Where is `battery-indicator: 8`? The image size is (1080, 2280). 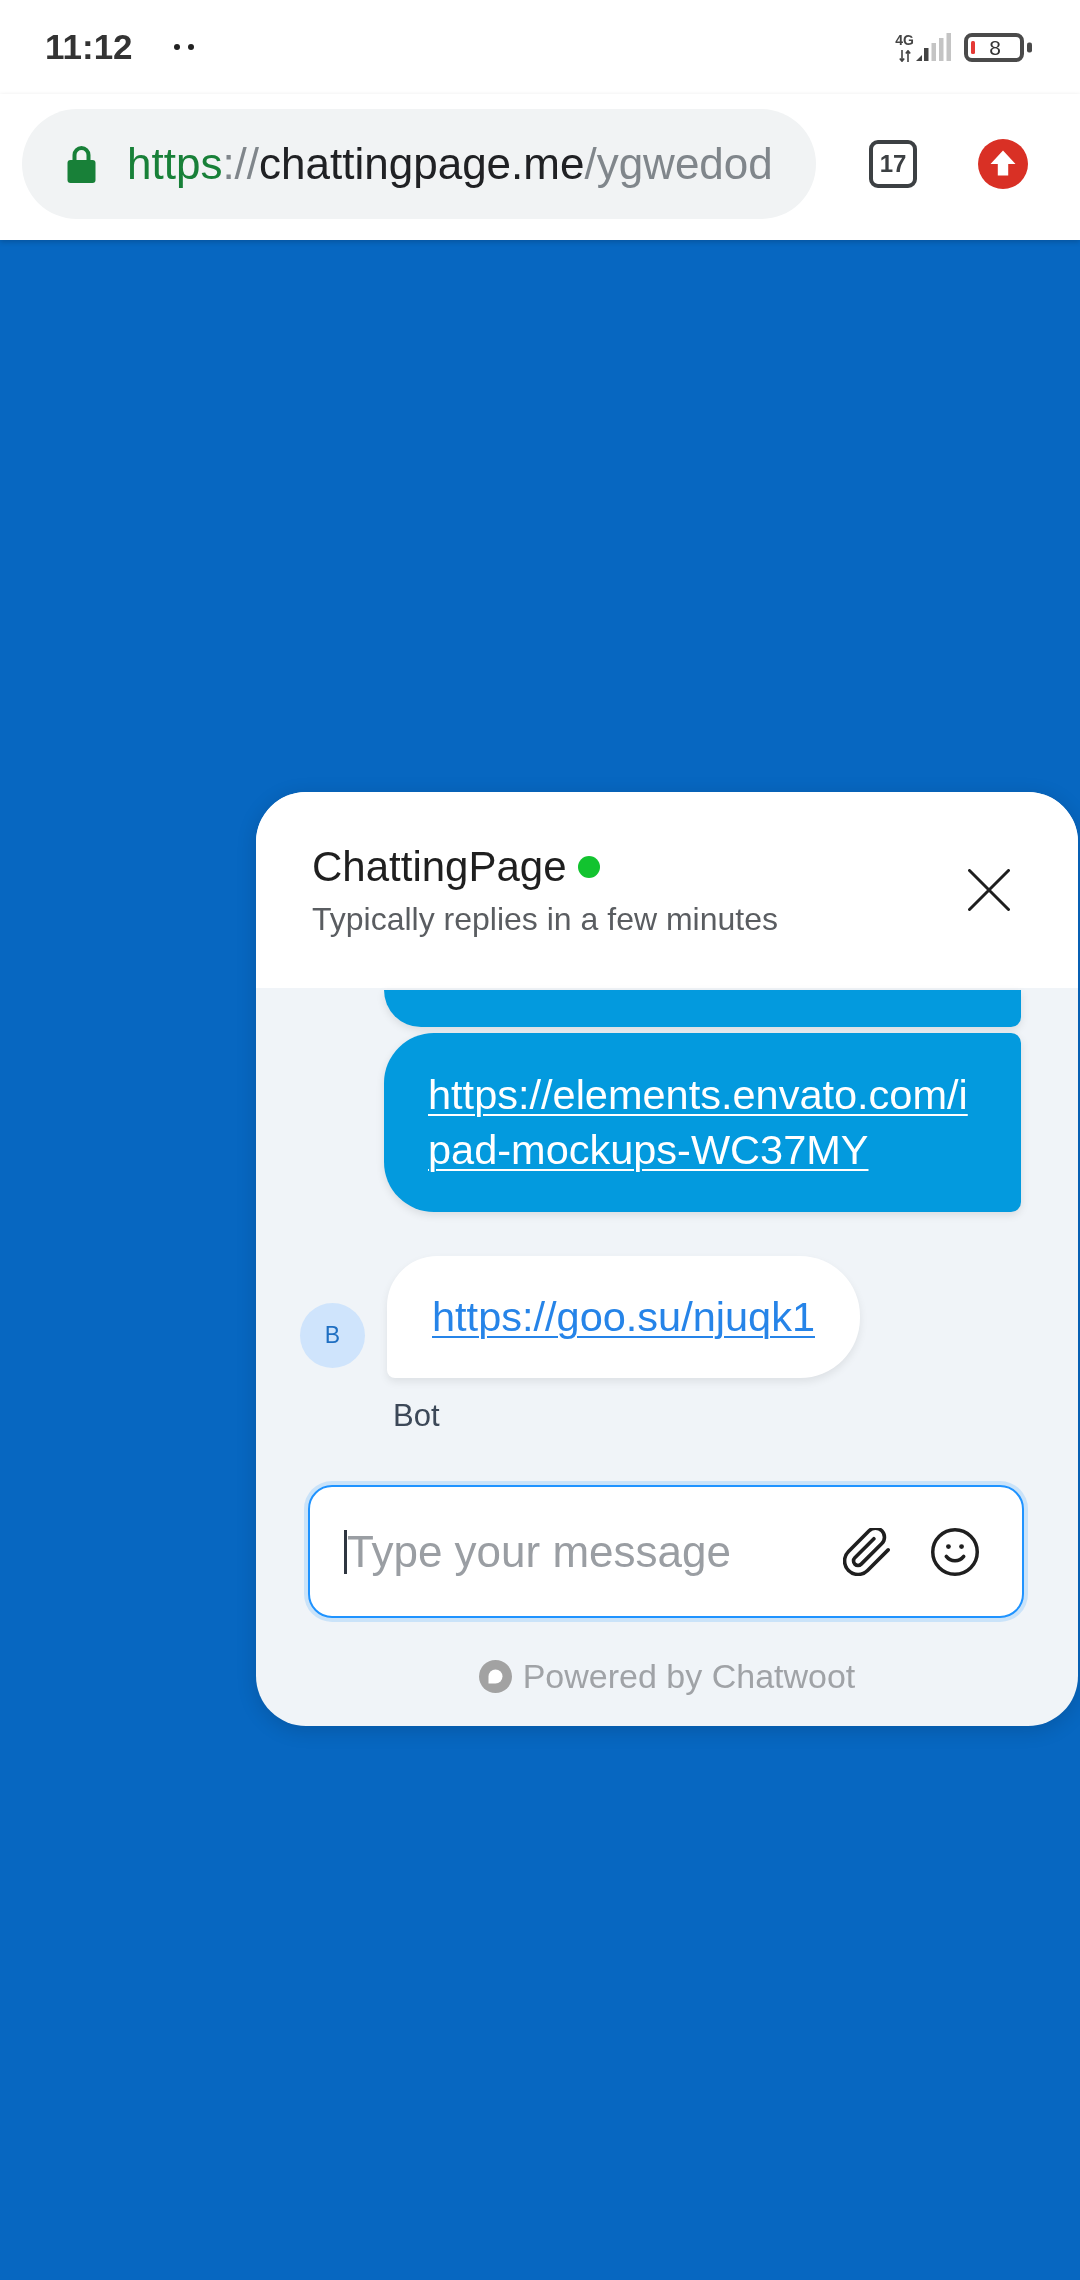 battery-indicator: 8 is located at coordinates (998, 47).